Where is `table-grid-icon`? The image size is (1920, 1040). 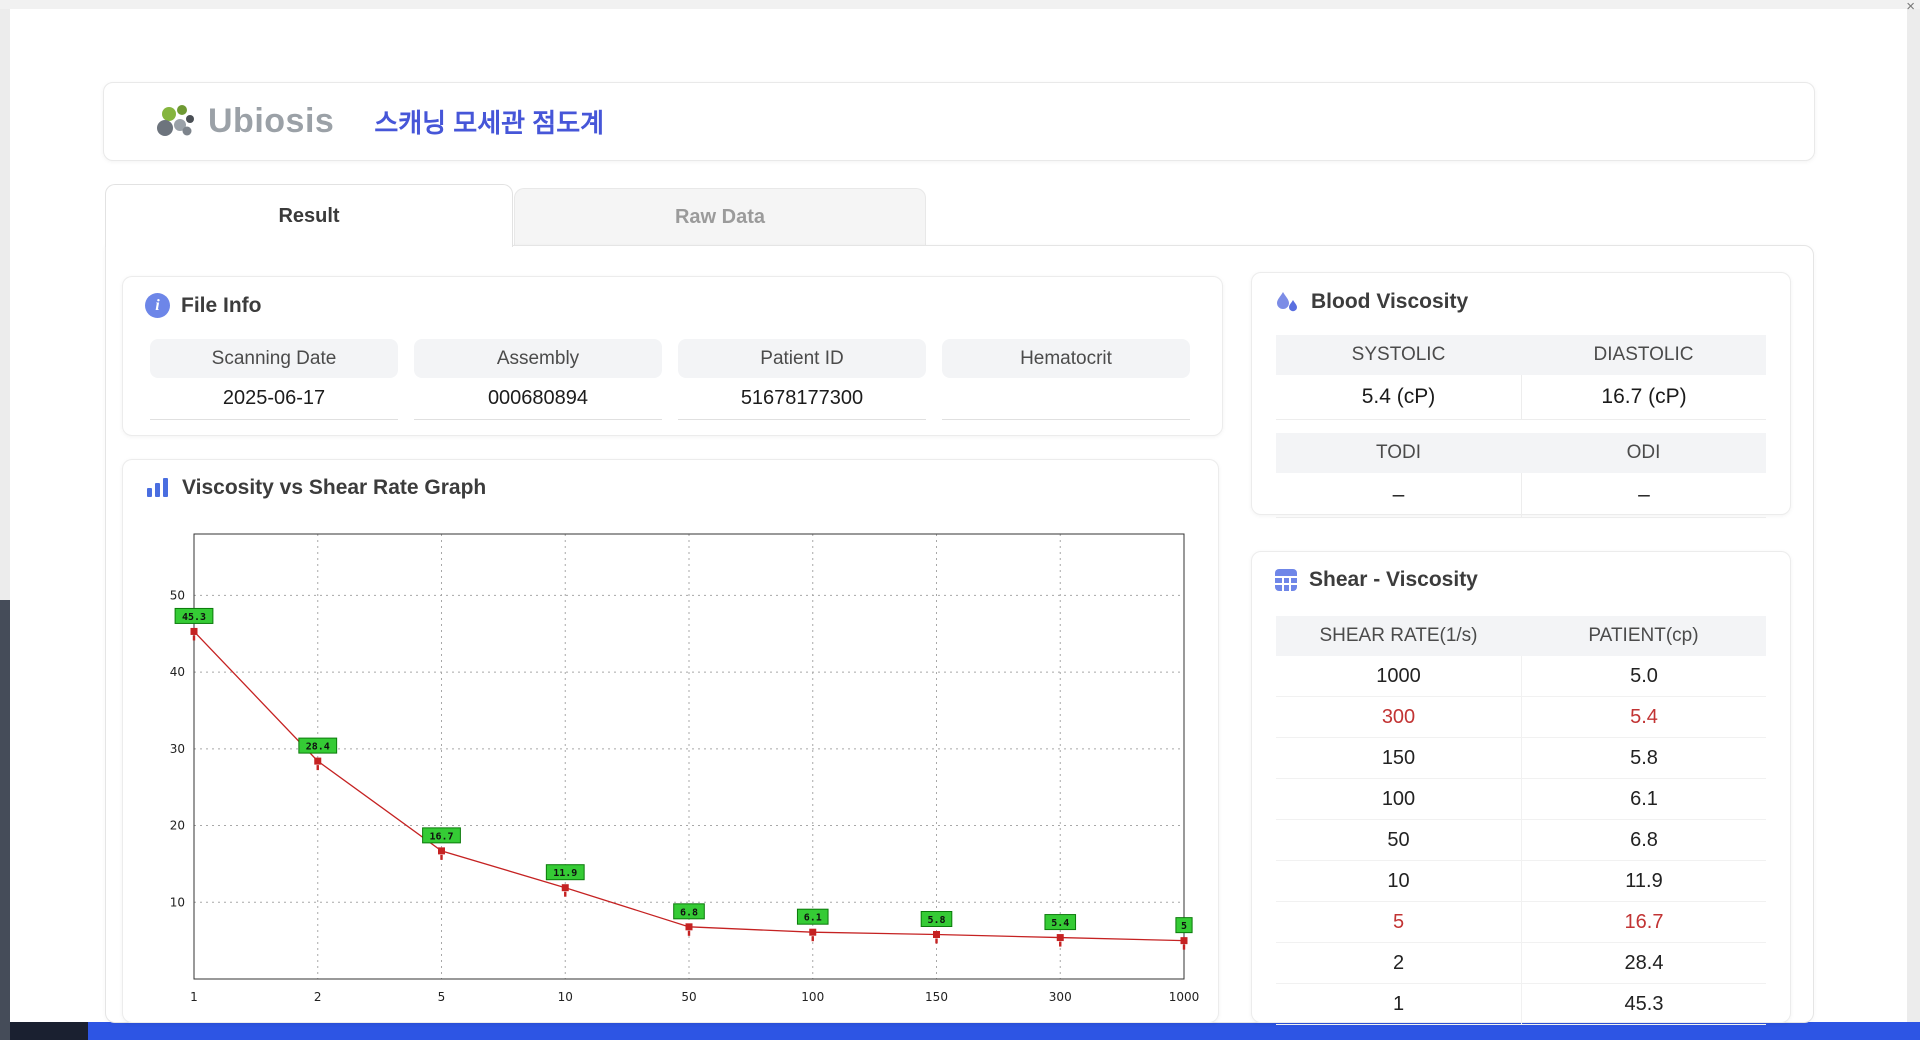 table-grid-icon is located at coordinates (1286, 580).